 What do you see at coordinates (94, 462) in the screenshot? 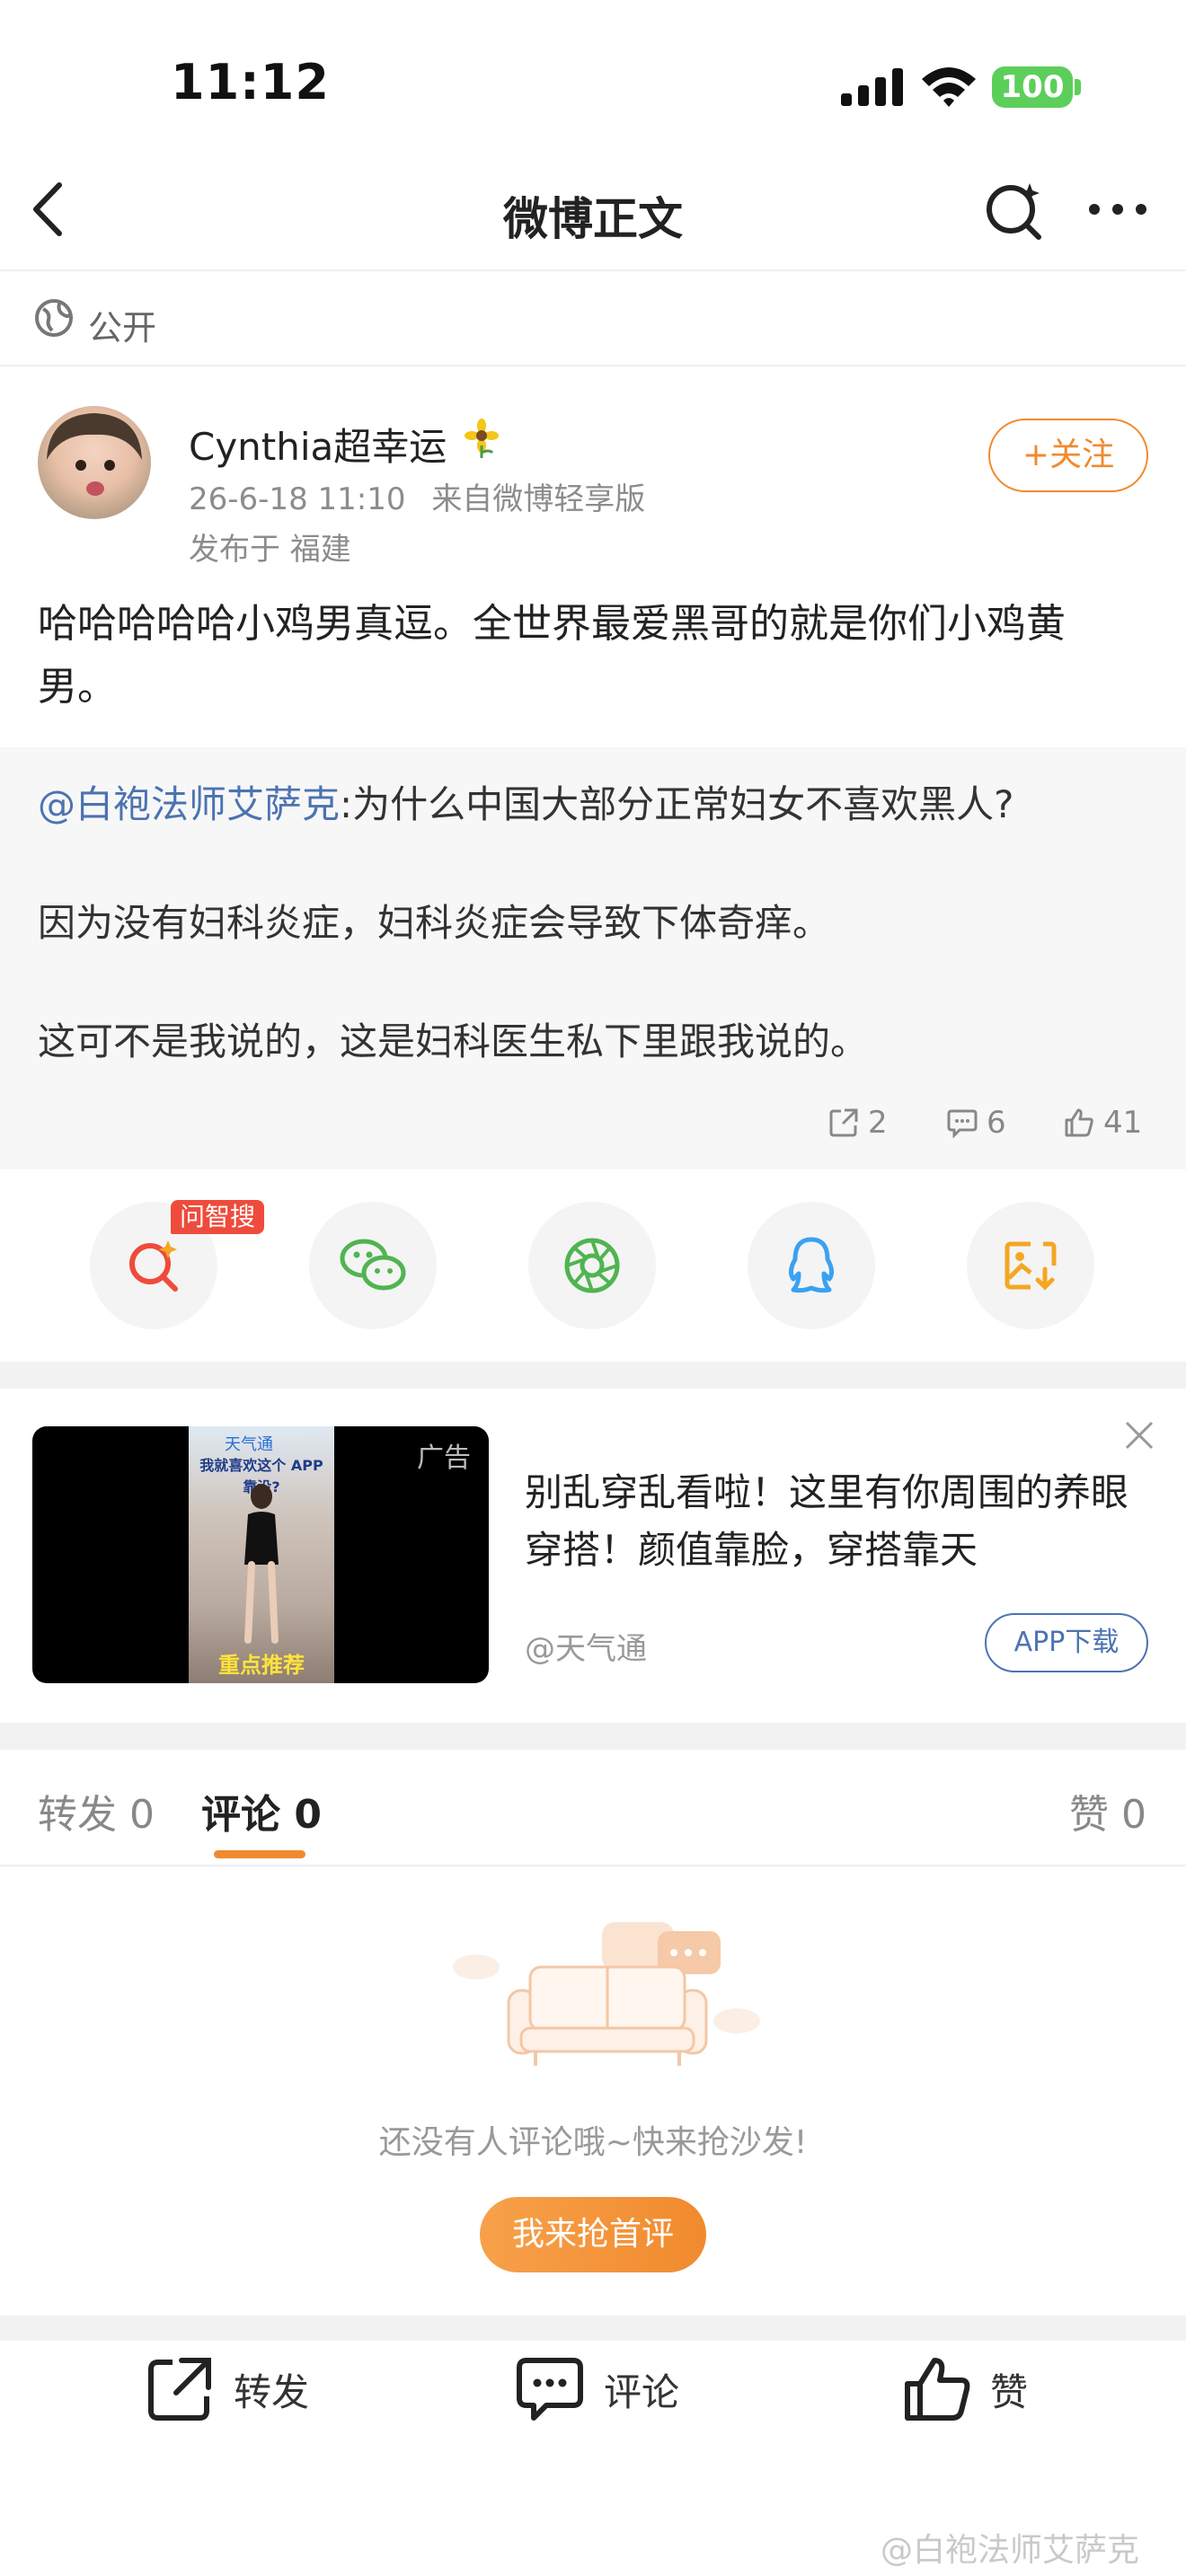
I see `avatar` at bounding box center [94, 462].